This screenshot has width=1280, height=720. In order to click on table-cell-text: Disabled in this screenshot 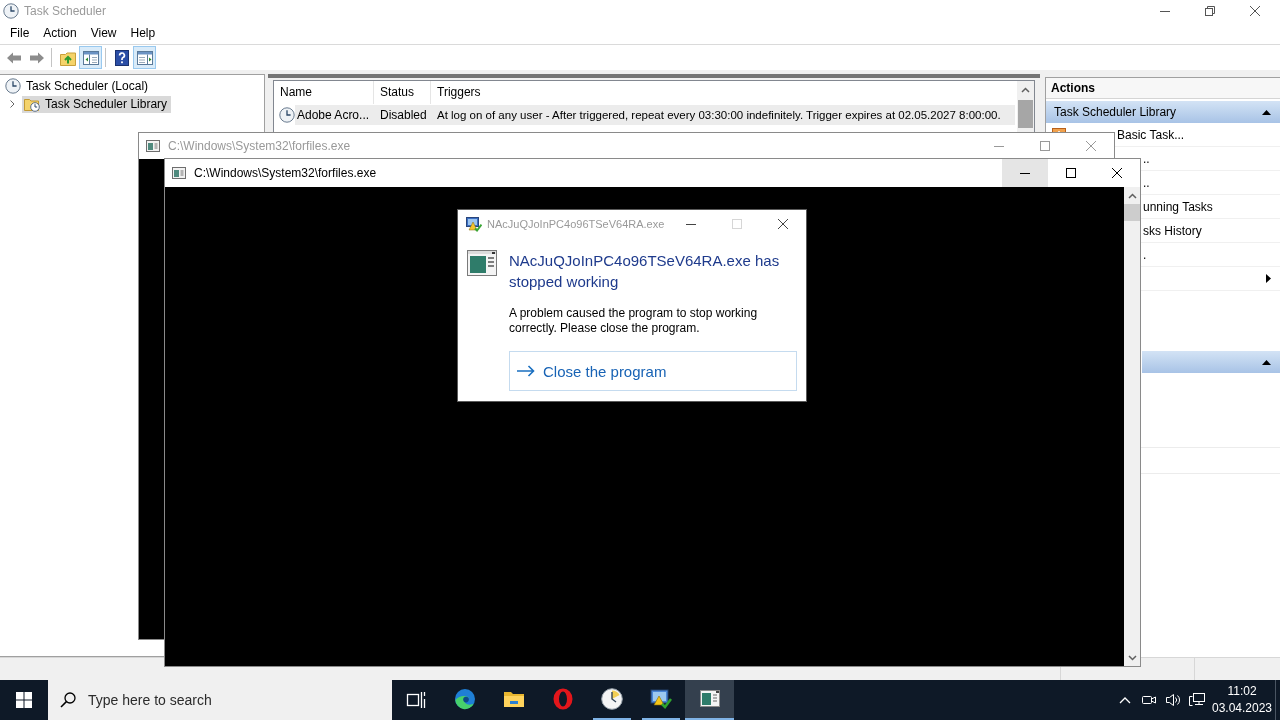, I will do `click(403, 115)`.